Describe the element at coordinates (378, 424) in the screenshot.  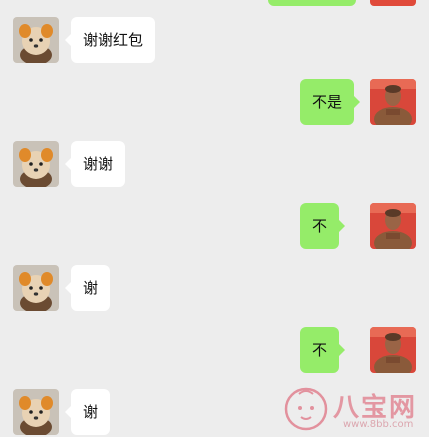
I see `watermark-url: www.8bb.com` at that location.